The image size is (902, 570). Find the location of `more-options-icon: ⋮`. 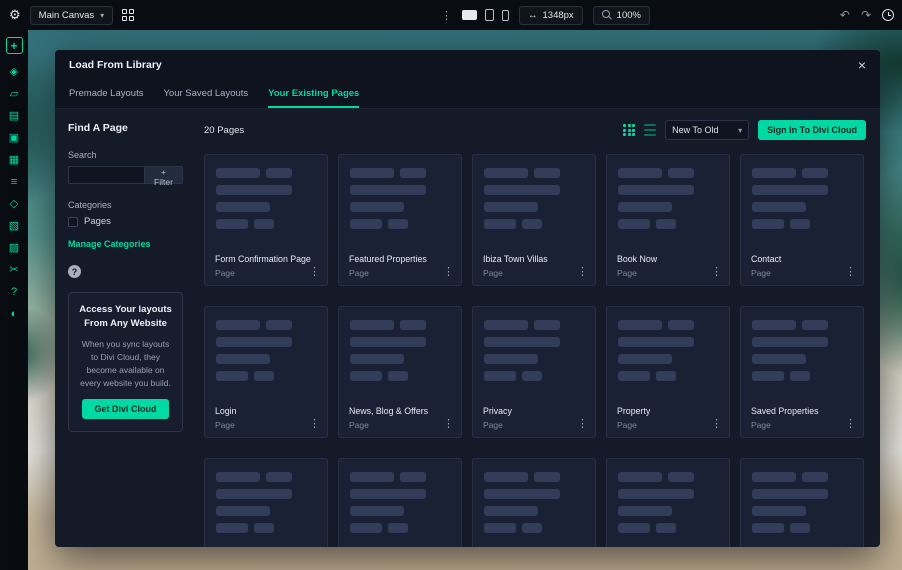

more-options-icon: ⋮ is located at coordinates (446, 15).